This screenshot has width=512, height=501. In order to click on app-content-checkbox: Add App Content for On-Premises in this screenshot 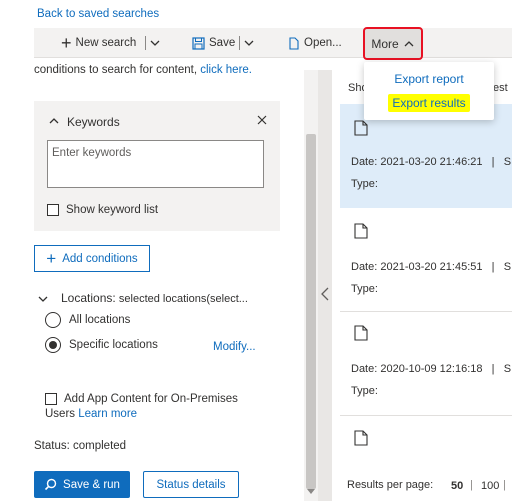, I will do `click(141, 399)`.